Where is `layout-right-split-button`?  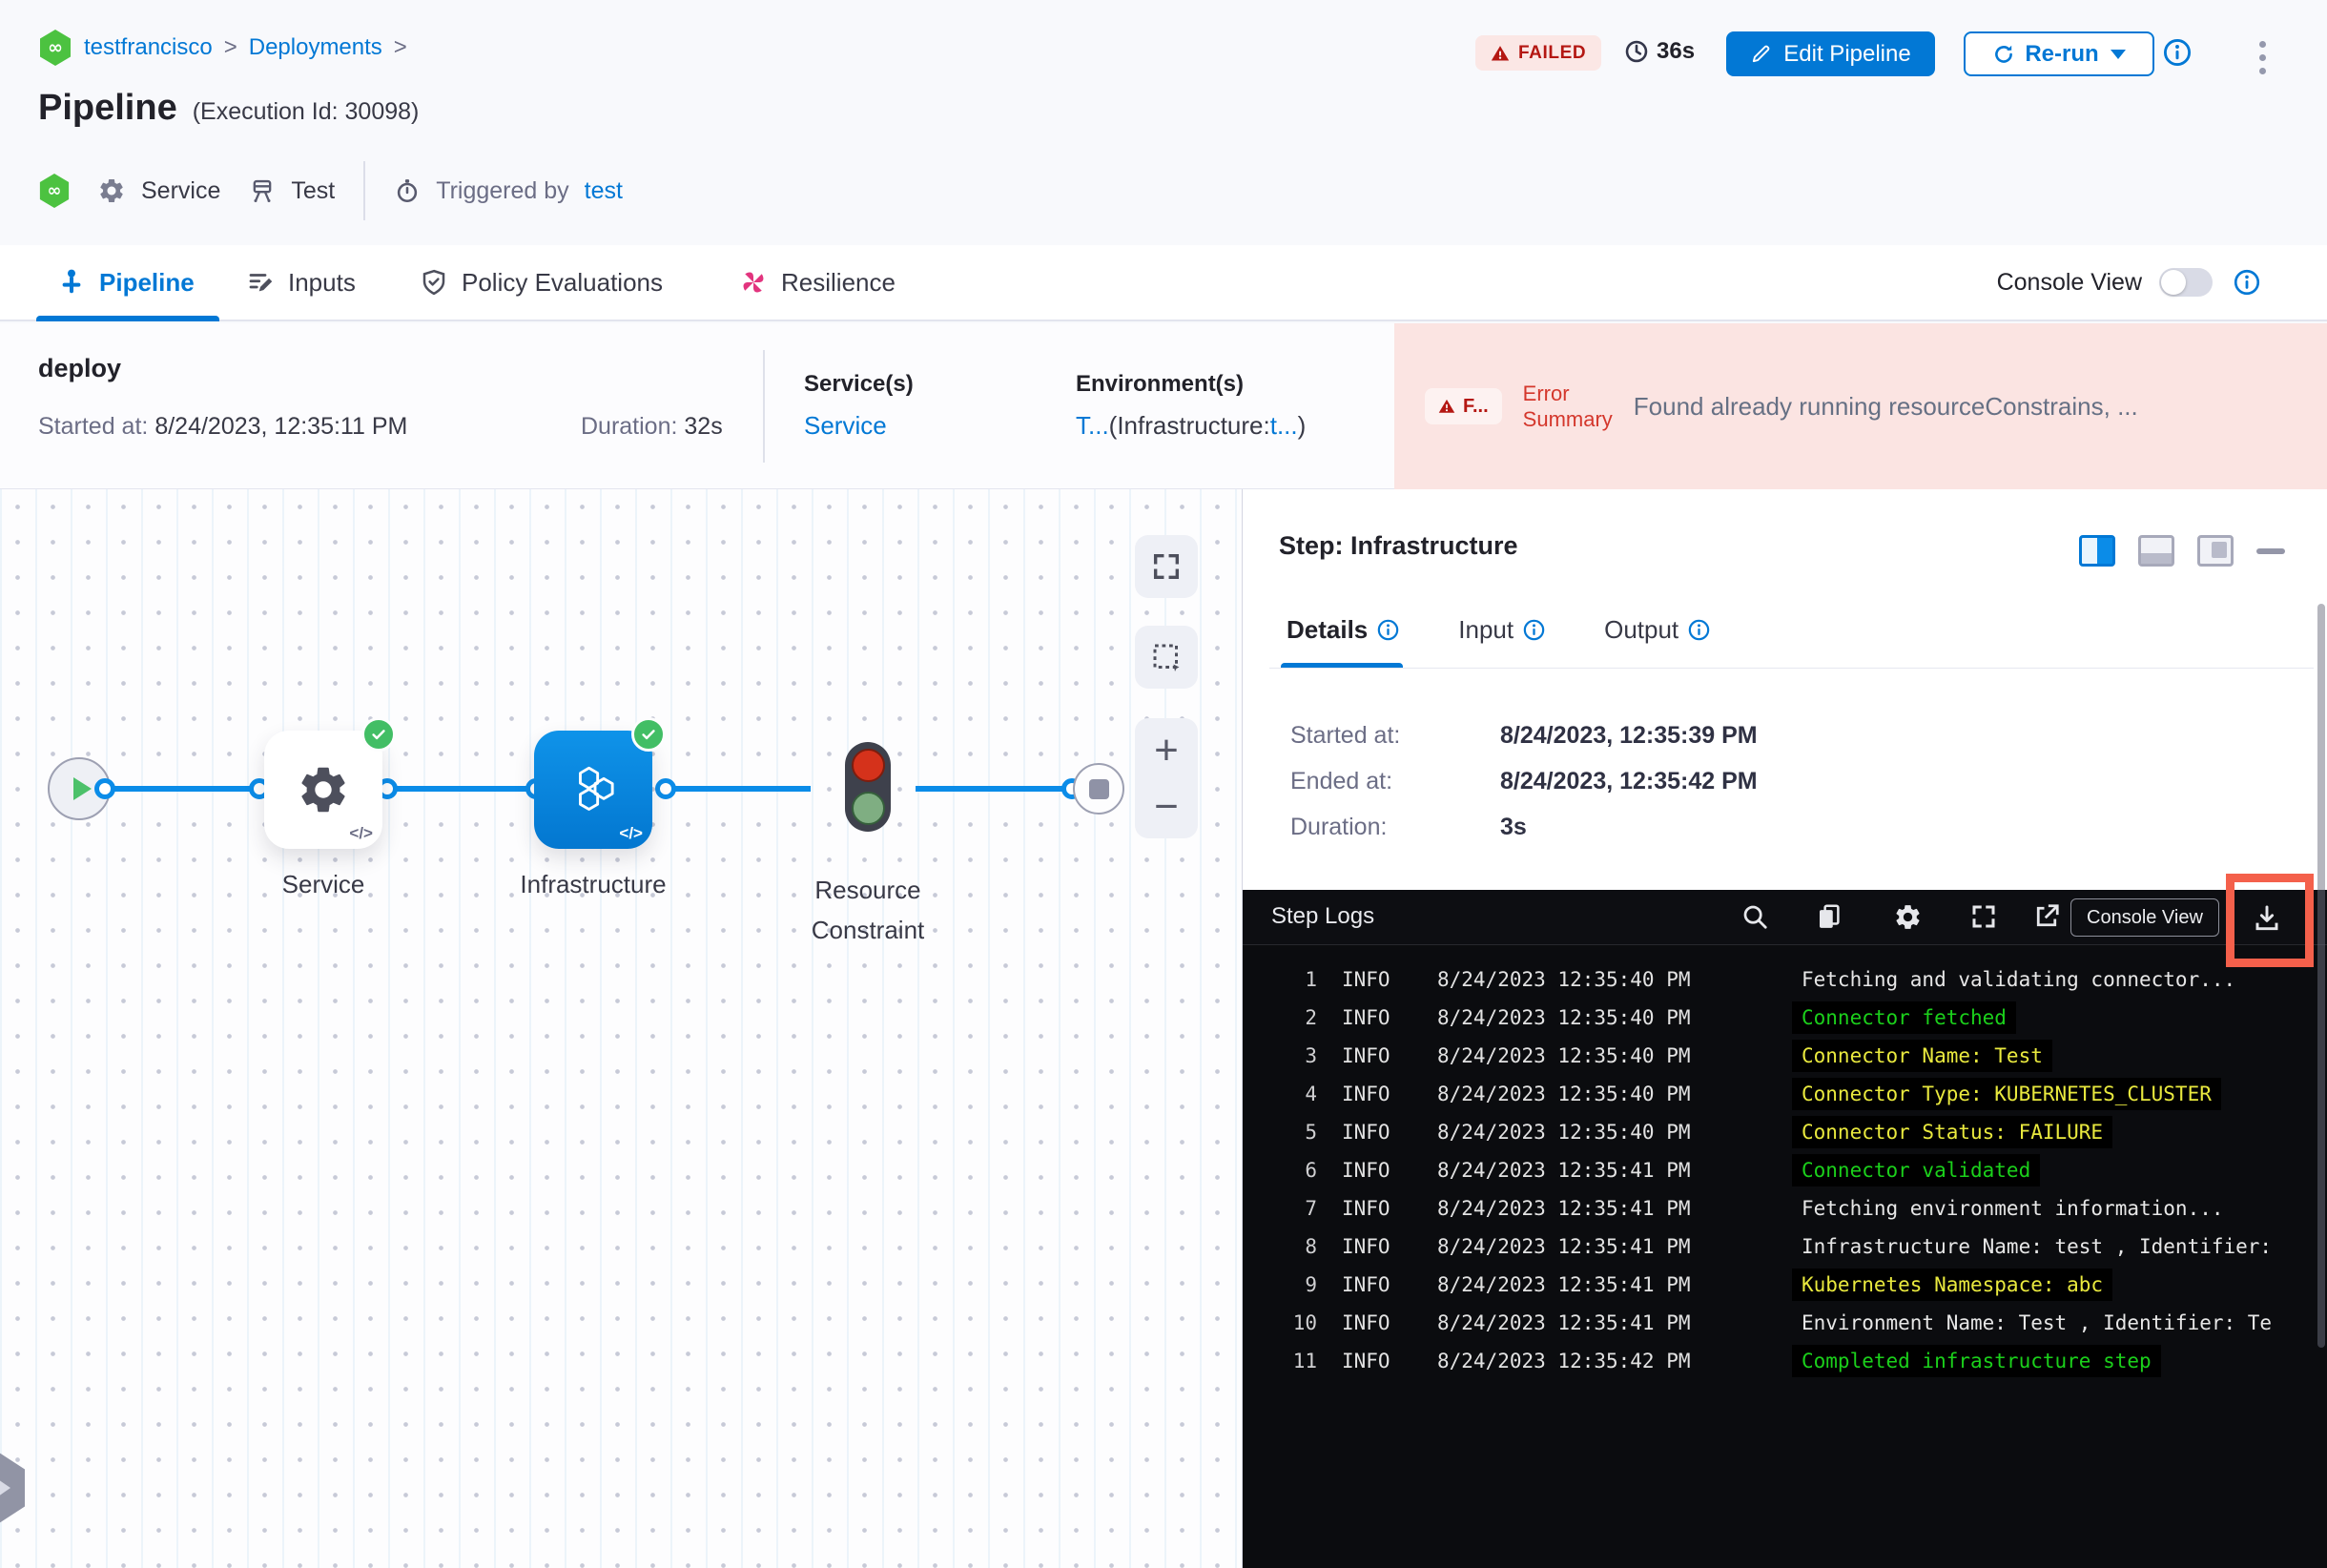
layout-right-split-button is located at coordinates (2097, 551).